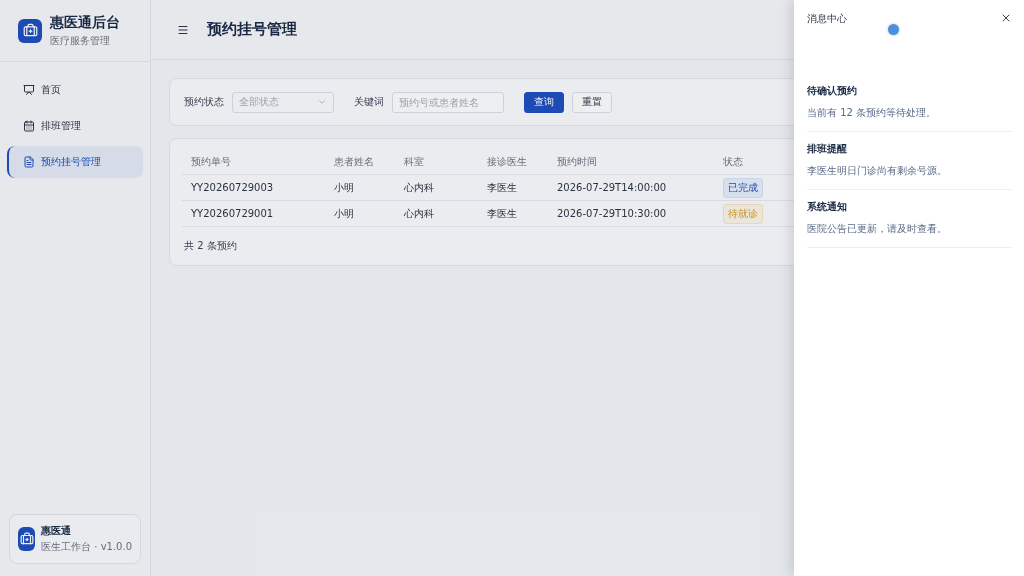 The image size is (1024, 576). I want to click on reset-button: 重置, so click(592, 102).